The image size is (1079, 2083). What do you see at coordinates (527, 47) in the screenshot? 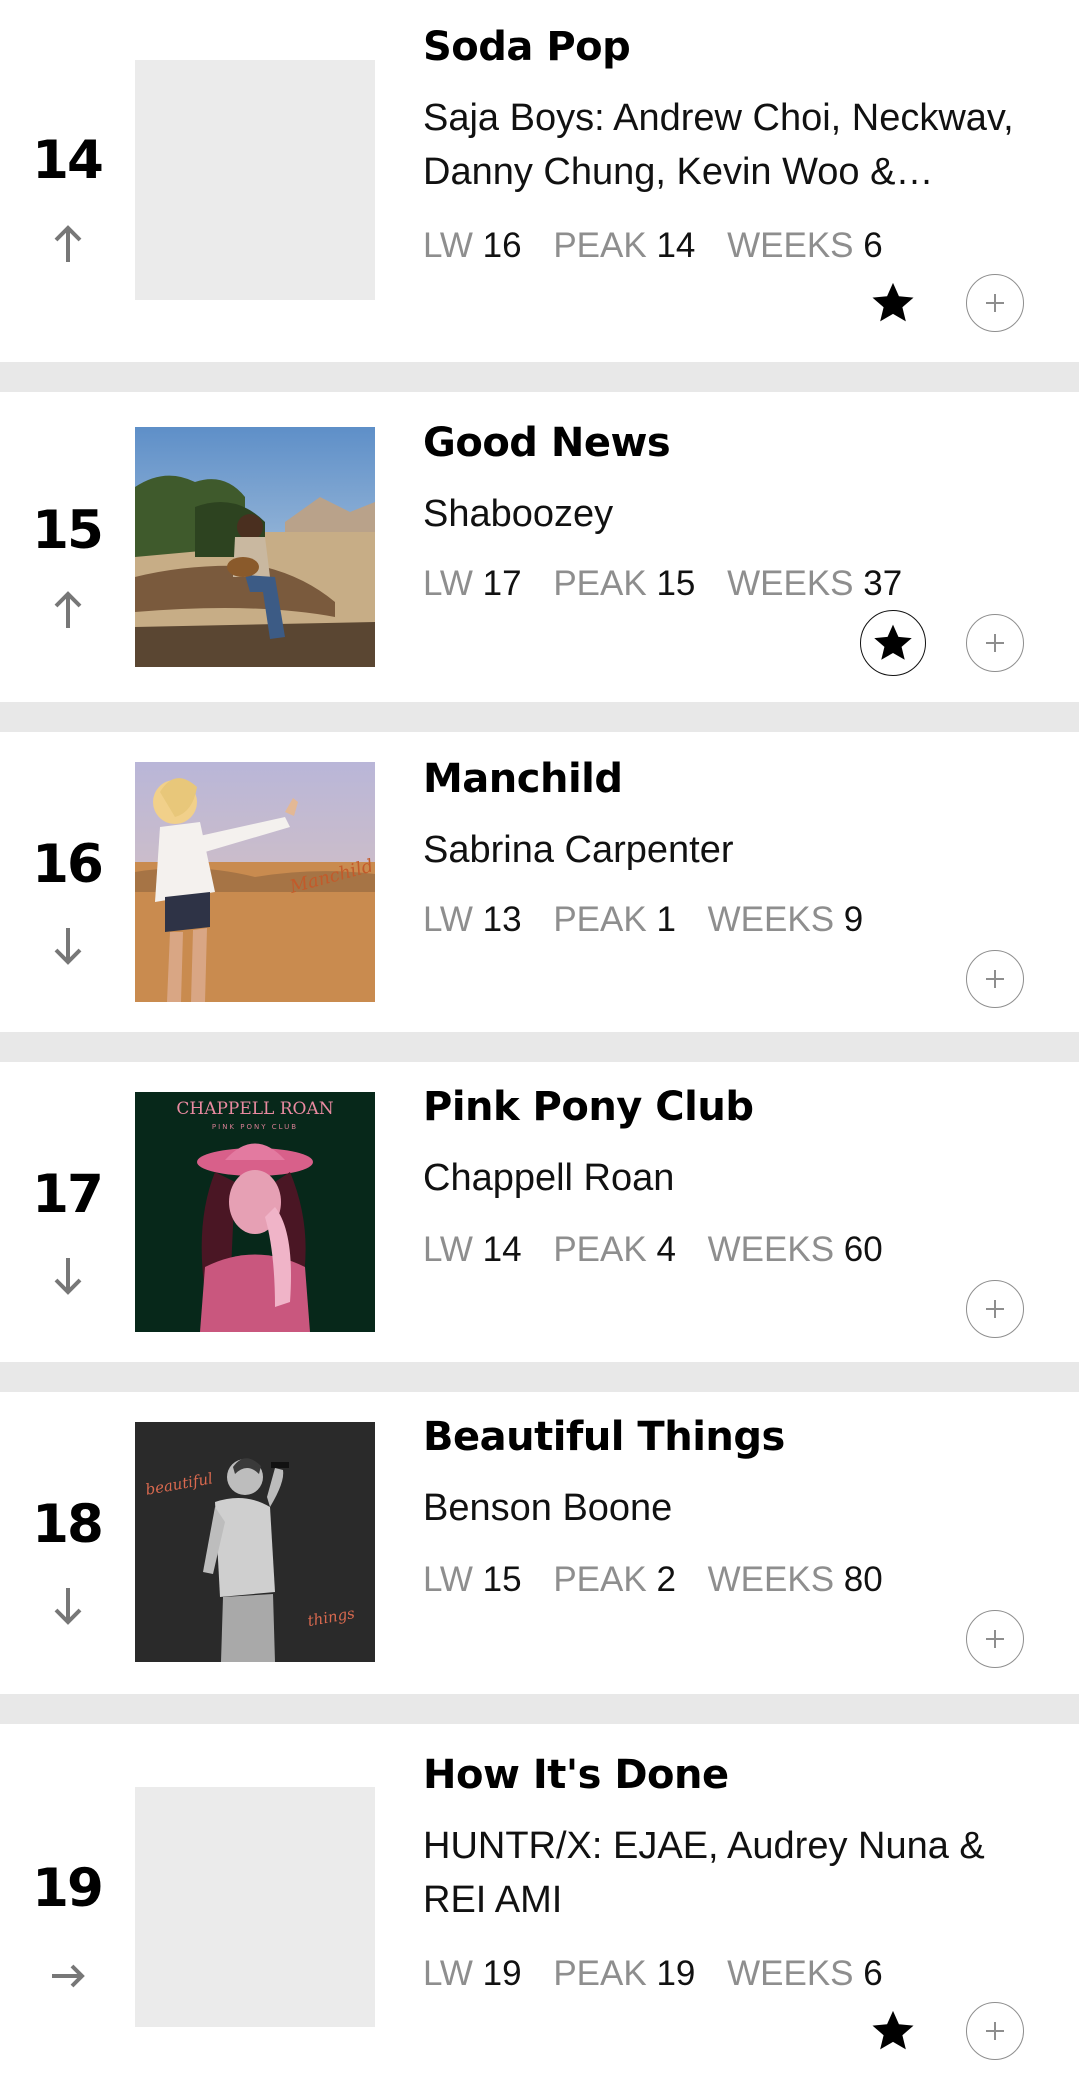
I see `song-title: Soda Pop` at bounding box center [527, 47].